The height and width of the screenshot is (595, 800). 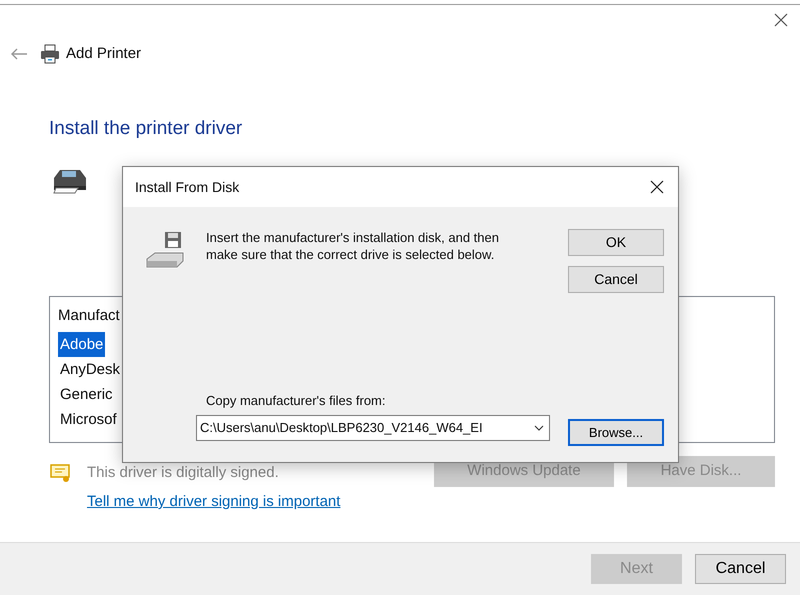 I want to click on floppy-drive-icon, so click(x=165, y=250).